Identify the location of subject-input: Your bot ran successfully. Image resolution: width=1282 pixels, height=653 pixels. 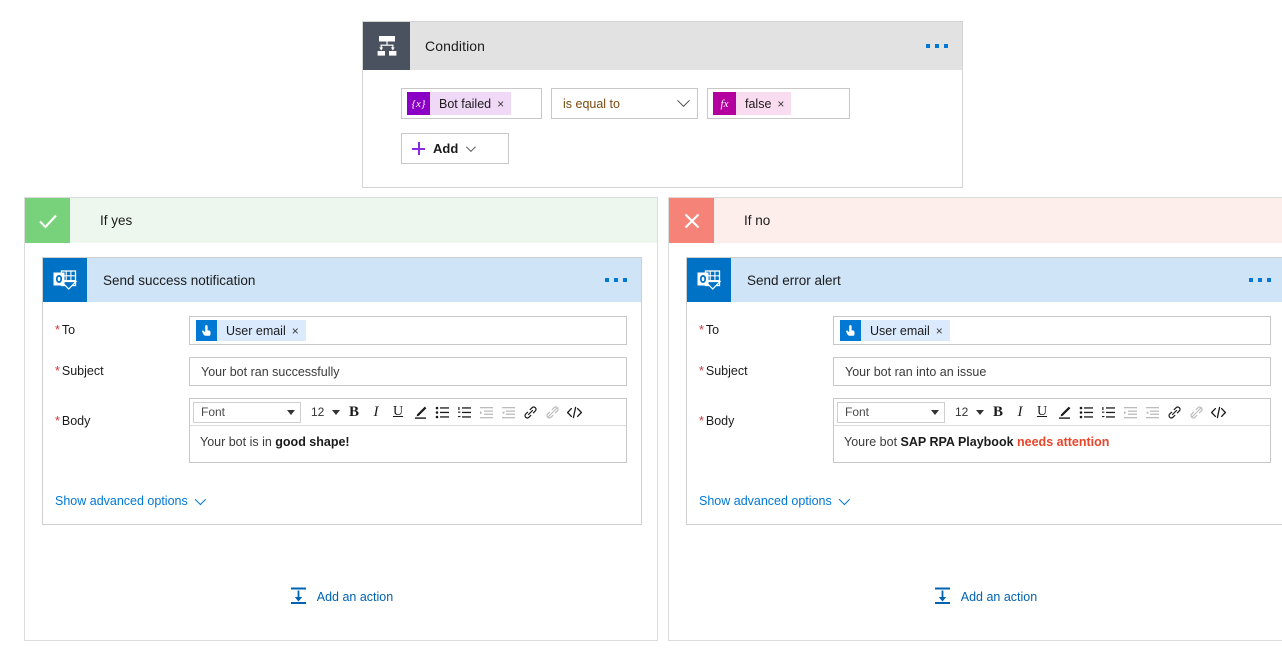
(408, 371).